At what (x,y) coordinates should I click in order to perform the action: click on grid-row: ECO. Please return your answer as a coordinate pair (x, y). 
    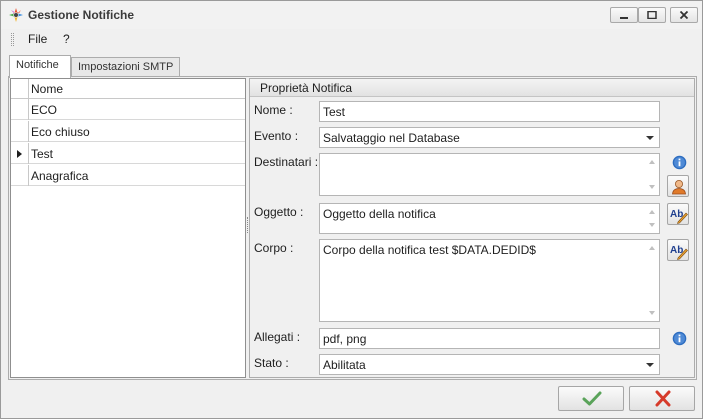
    Looking at the image, I should click on (128, 109).